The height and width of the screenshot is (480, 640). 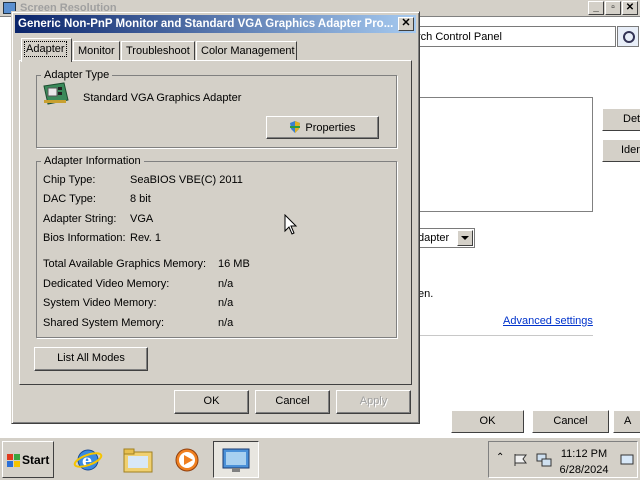 What do you see at coordinates (80, 219) in the screenshot?
I see `adapter-string-label: Adapter String:` at bounding box center [80, 219].